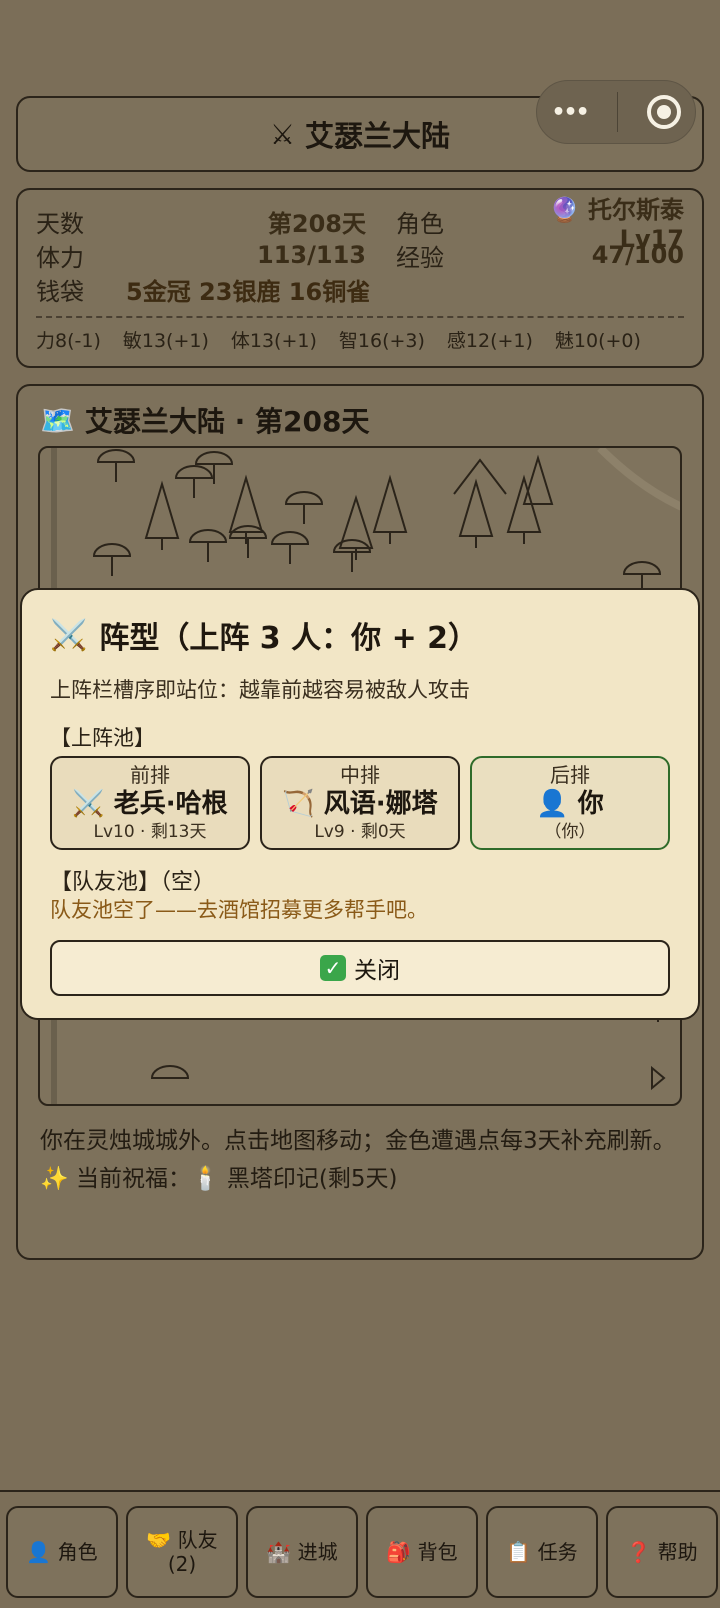 This screenshot has height=1608, width=720. I want to click on slot-front: 前排 ⚔️ 老兵·哈根 Lv10 · 剩13天, so click(150, 803).